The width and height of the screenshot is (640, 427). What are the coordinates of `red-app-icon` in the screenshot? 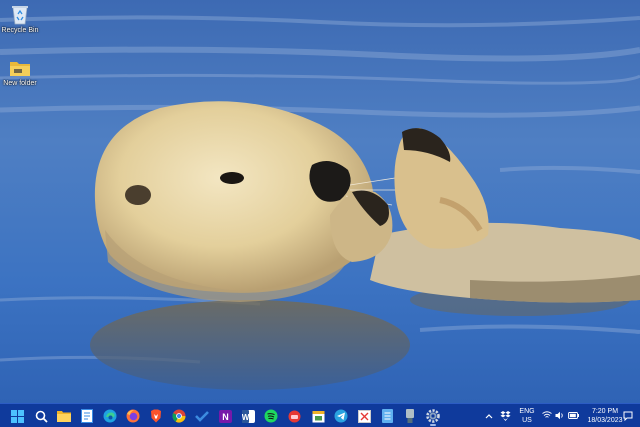 It's located at (294, 416).